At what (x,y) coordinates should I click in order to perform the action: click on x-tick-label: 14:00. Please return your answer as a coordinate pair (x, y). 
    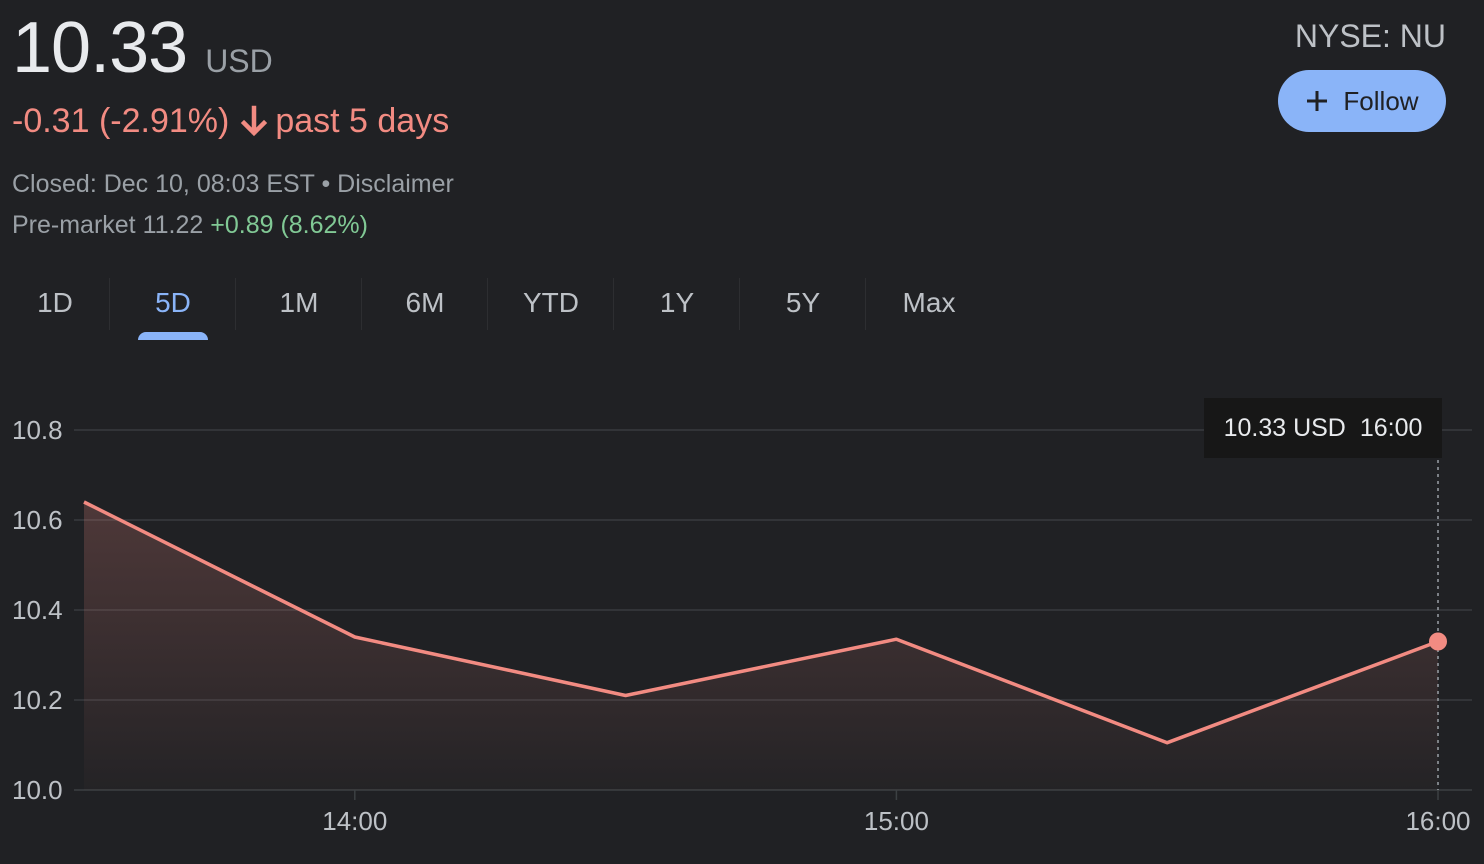
    Looking at the image, I should click on (354, 821).